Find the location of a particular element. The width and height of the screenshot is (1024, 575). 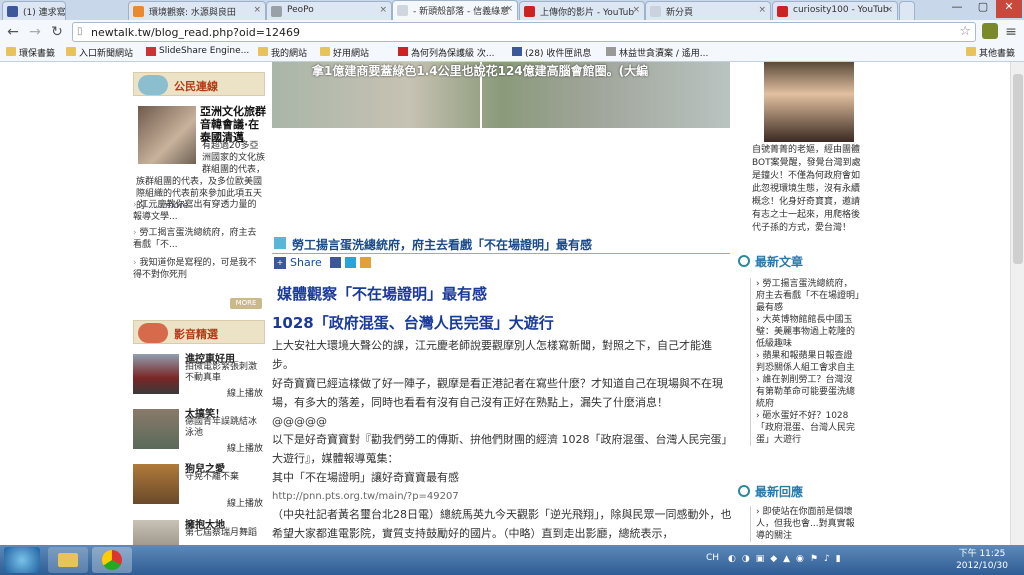

list-item: › 誰在剝削勞工？台灣沒有第勒革命可能要蛋洗總統府 is located at coordinates (808, 392).